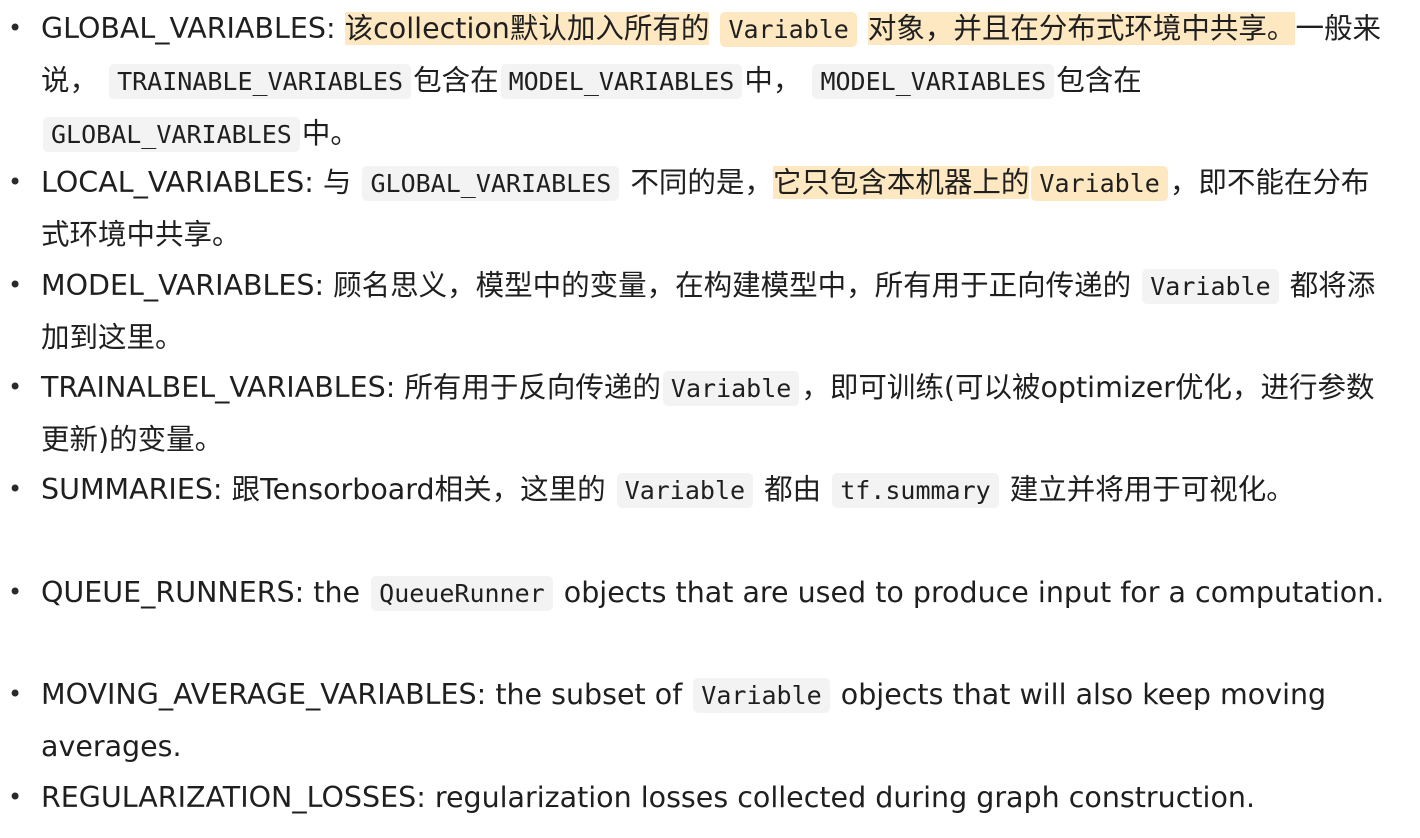 The width and height of the screenshot is (1420, 838). Describe the element at coordinates (701, 182) in the screenshot. I see `item-text: 不同的是，` at that location.